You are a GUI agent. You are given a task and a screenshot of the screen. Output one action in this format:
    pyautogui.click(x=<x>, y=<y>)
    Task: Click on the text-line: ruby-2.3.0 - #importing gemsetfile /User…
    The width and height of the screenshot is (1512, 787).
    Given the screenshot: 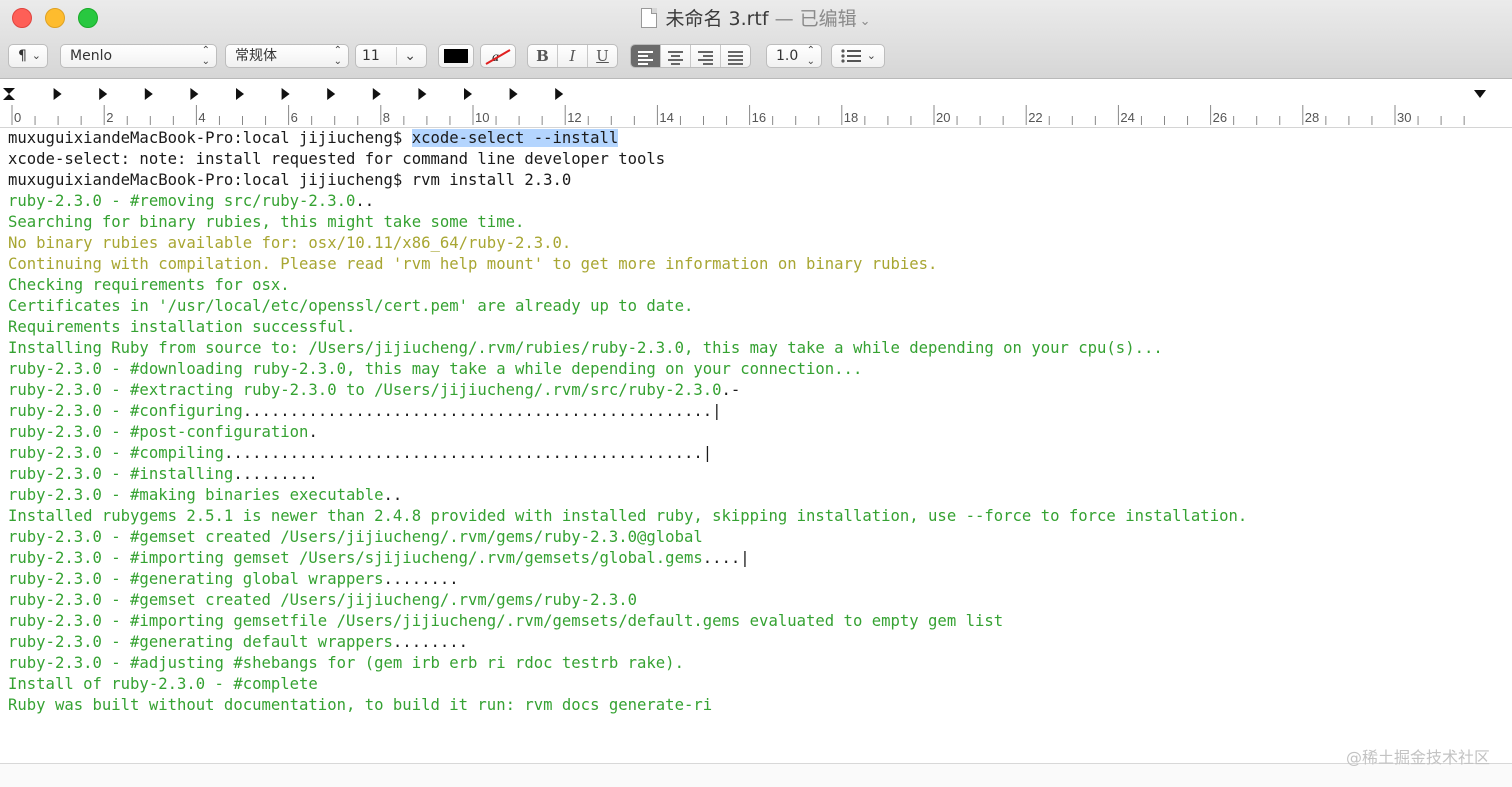 What is the action you would take?
    pyautogui.click(x=505, y=621)
    